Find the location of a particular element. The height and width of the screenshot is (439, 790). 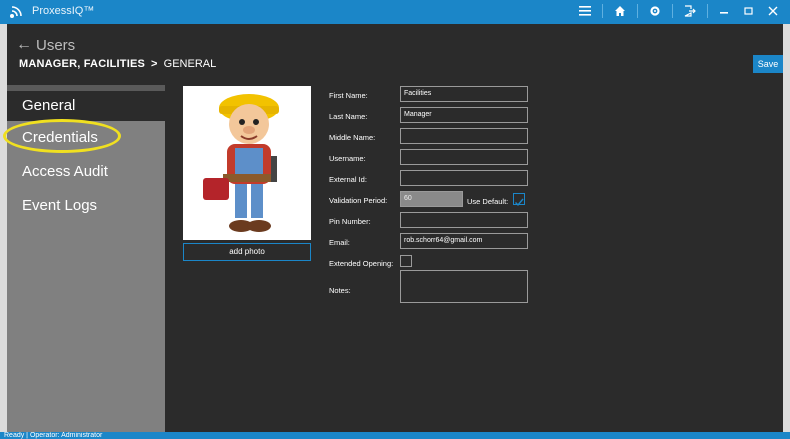

highlight-annotation is located at coordinates (62, 136).